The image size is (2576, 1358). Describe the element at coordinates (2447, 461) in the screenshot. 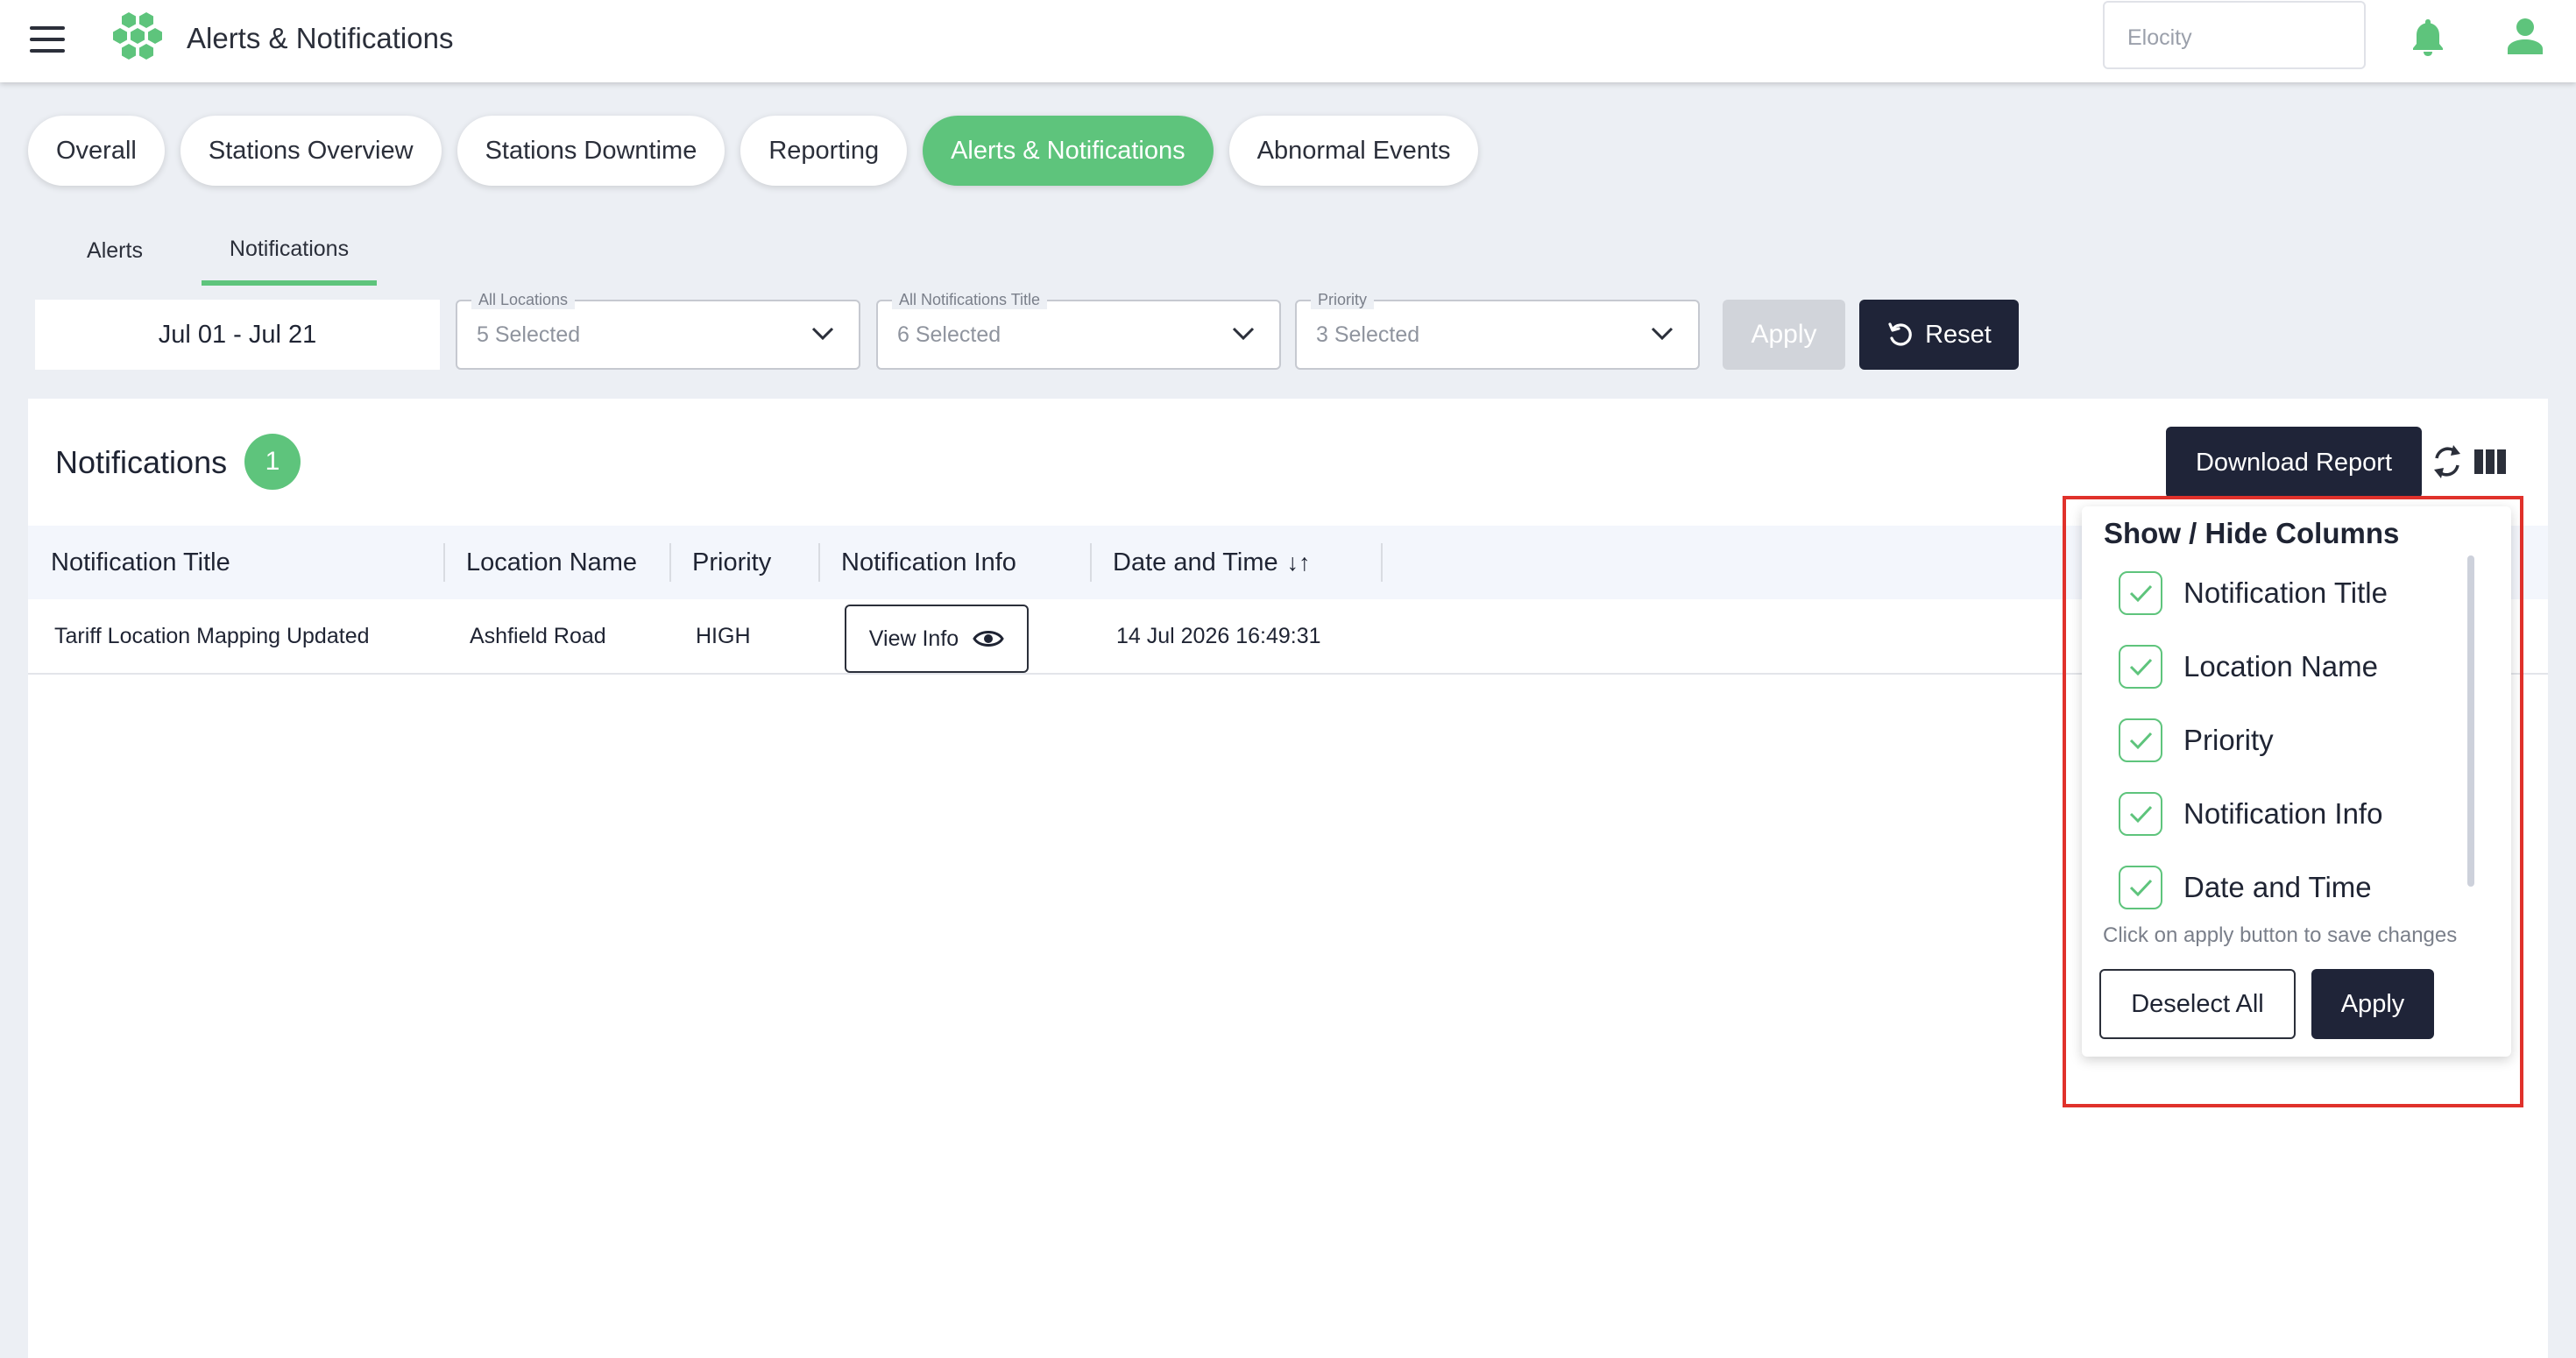

I see `refresh-icon` at that location.